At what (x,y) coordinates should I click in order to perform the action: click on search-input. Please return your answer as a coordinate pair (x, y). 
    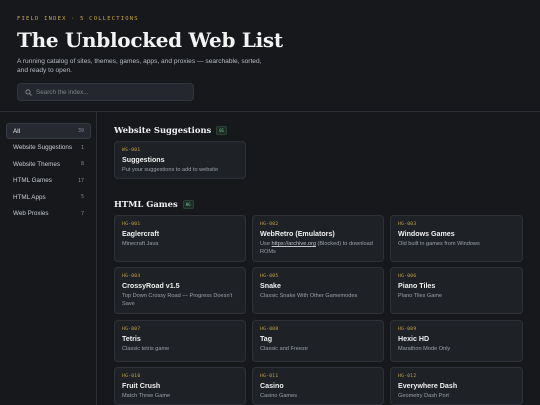
    Looking at the image, I should click on (111, 92).